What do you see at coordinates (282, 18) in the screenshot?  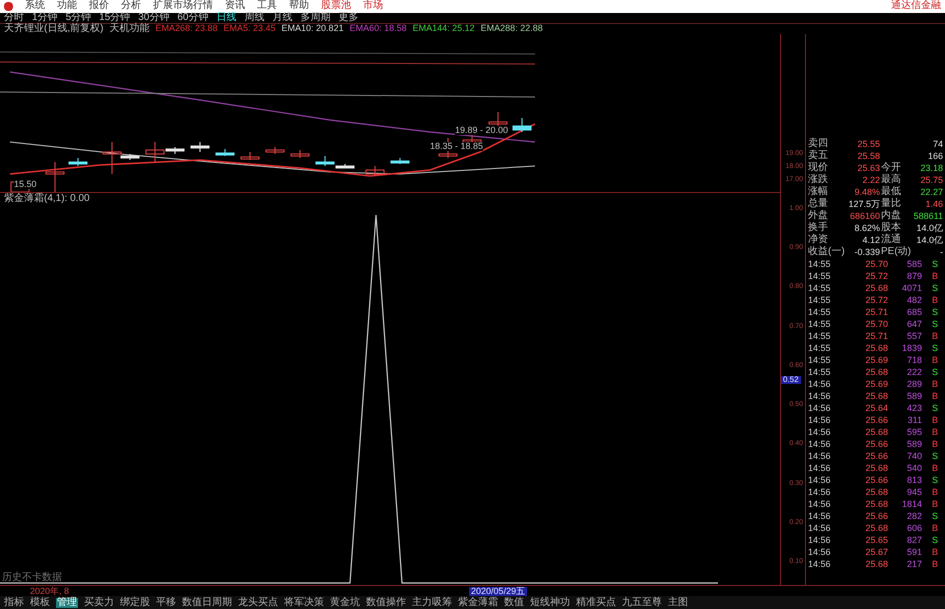 I see `period-tab: 月线` at bounding box center [282, 18].